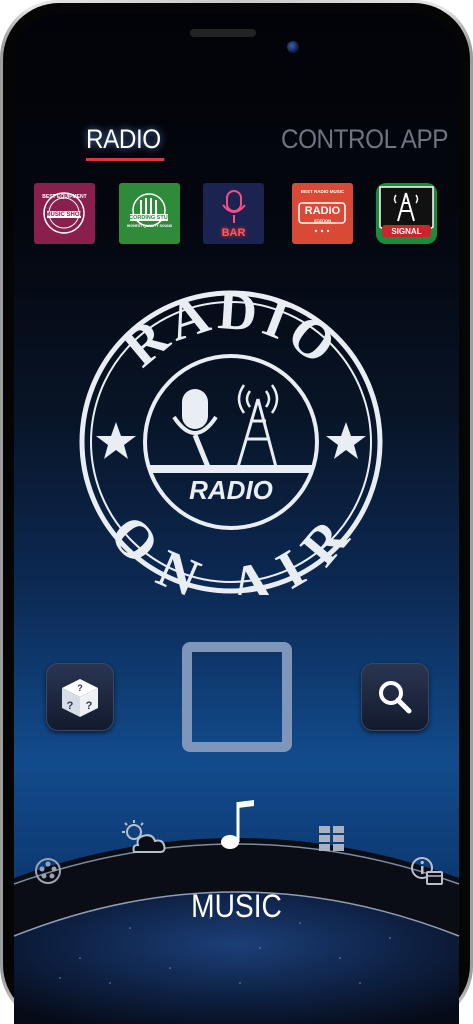  I want to click on station-radio-line3: STATION, so click(322, 220).